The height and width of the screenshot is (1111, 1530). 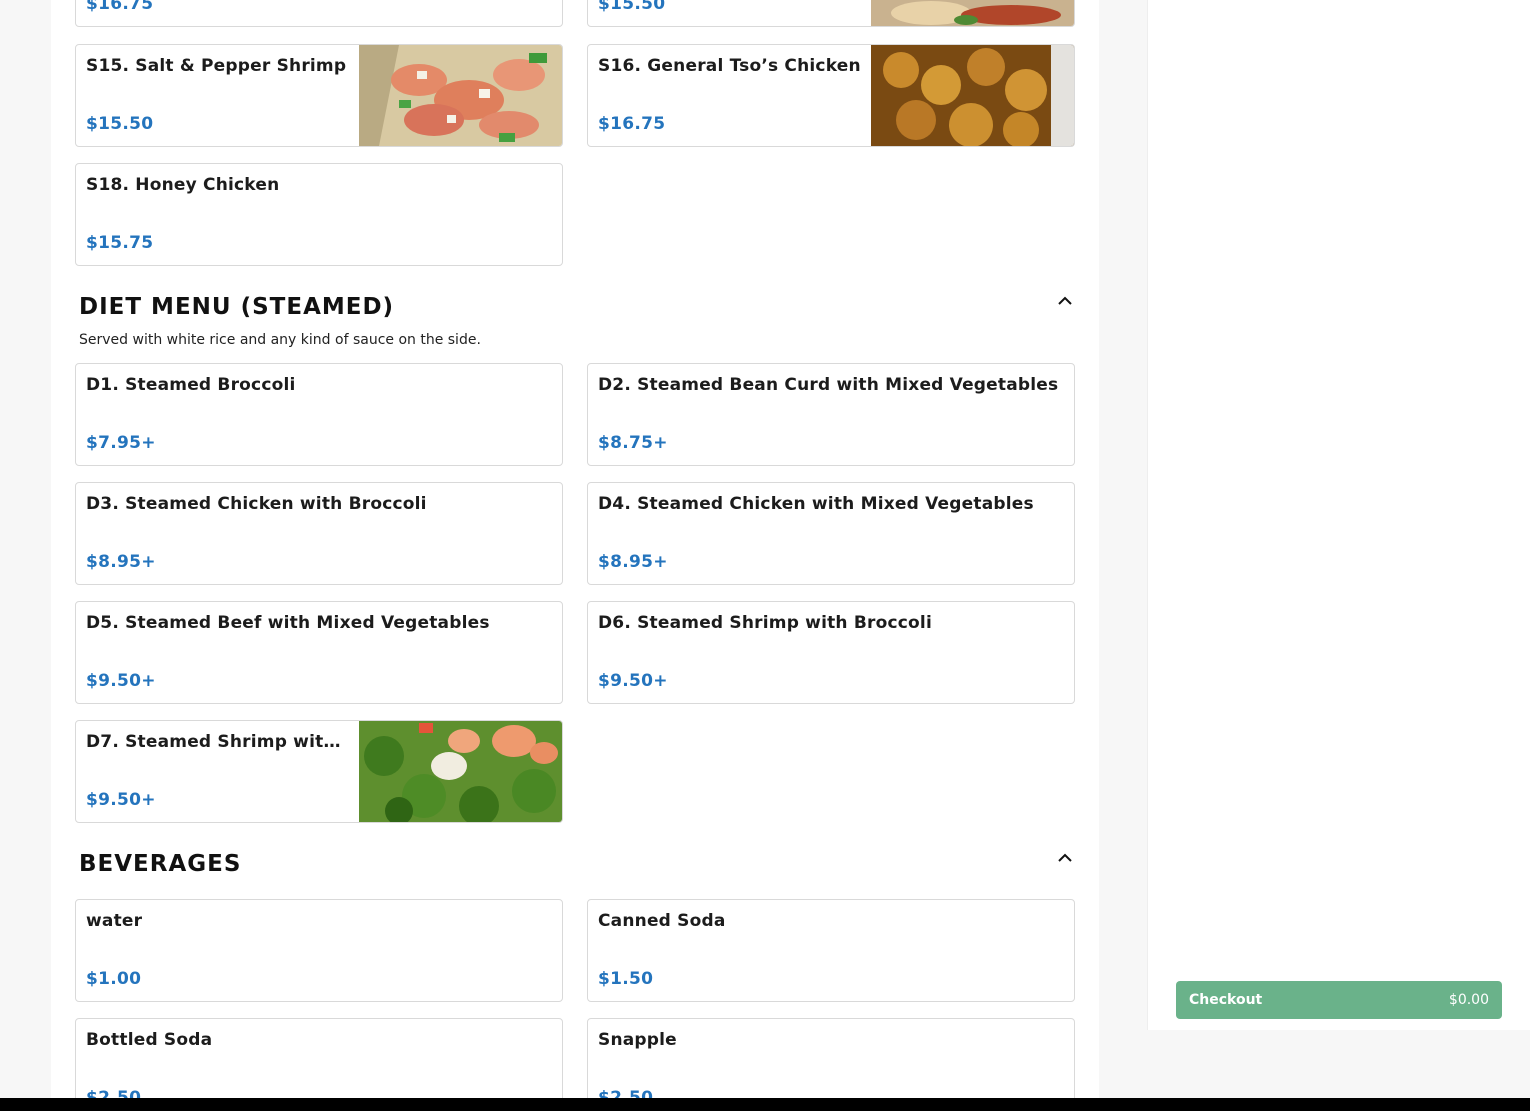 I want to click on item-name: S16. General Tso’s Chicken, so click(x=729, y=66).